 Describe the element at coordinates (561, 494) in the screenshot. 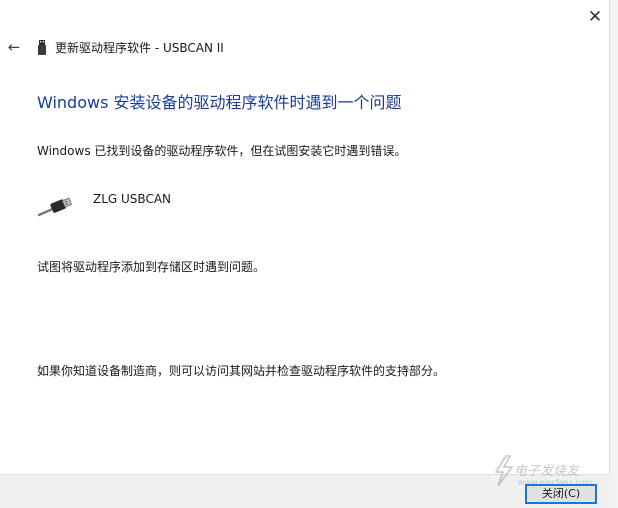

I see `close-button: 关闭(C)` at that location.